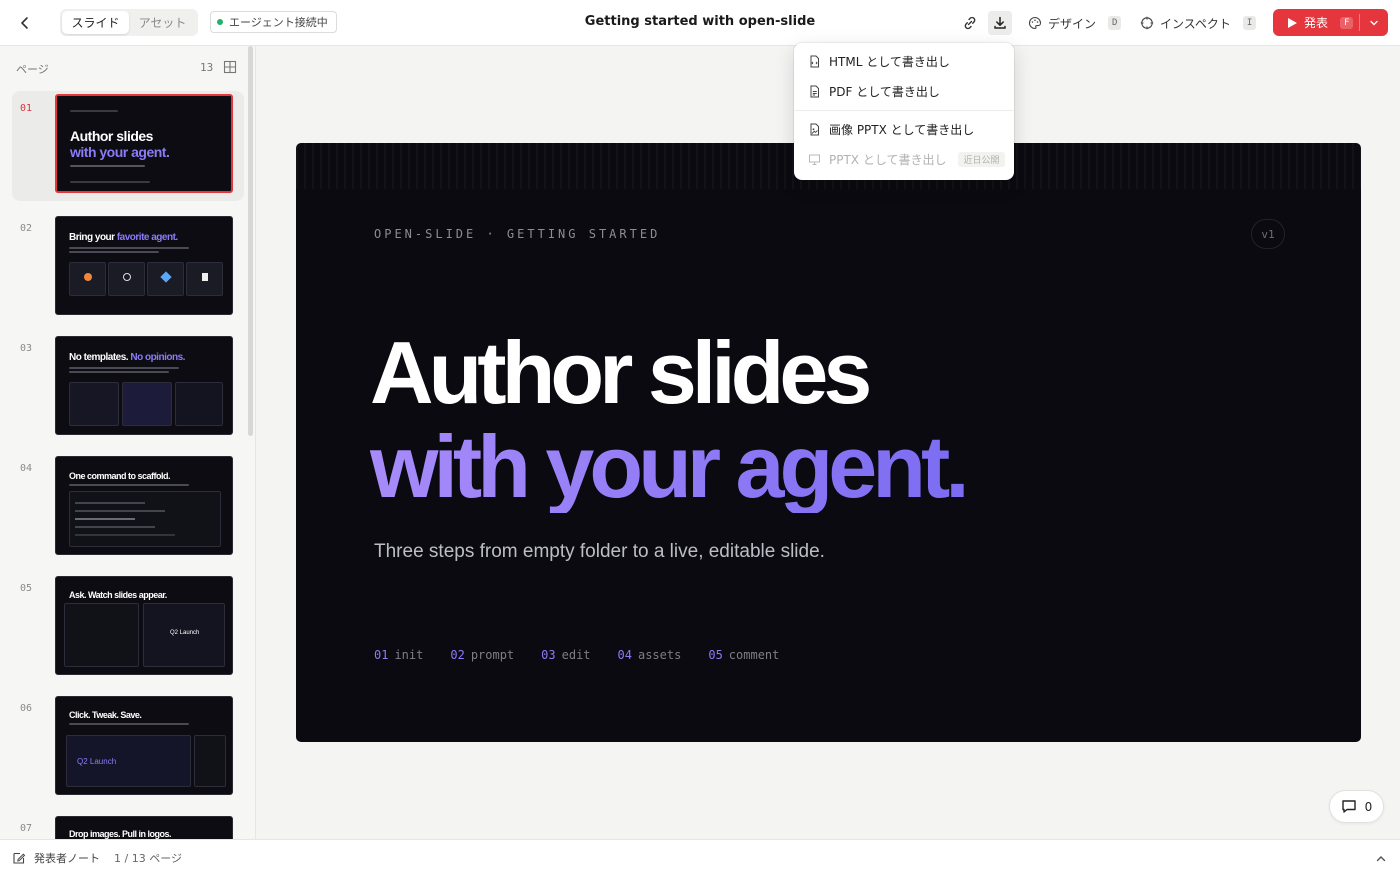 The width and height of the screenshot is (1400, 875). Describe the element at coordinates (1249, 23) in the screenshot. I see `inspect-shortcut: I` at that location.